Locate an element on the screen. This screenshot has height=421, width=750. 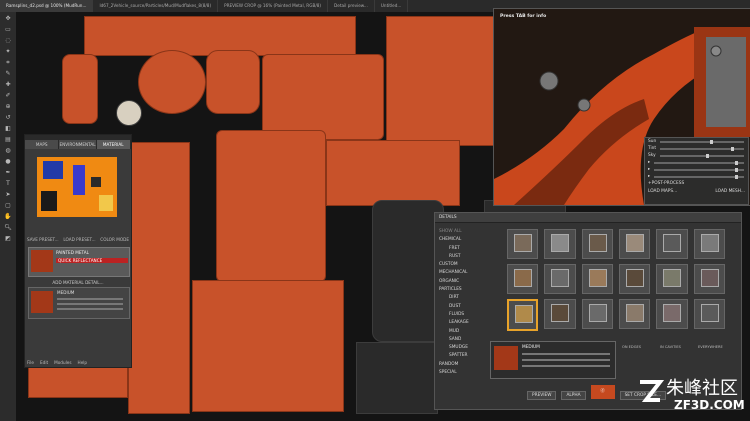
category-item: DUST is located at coordinates (462, 308).